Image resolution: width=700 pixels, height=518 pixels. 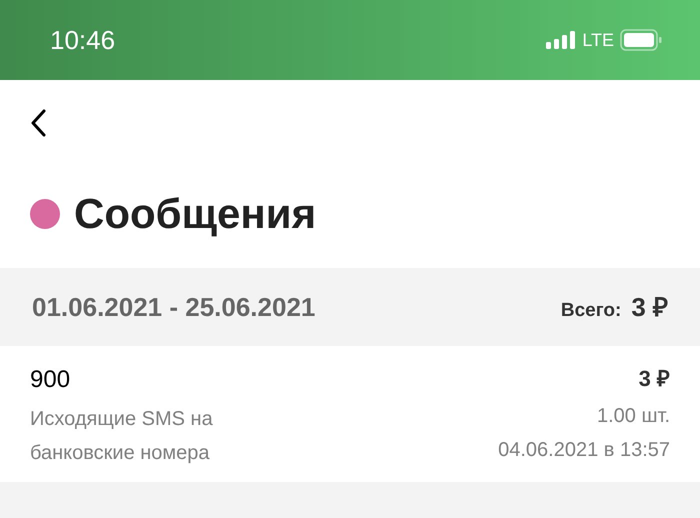 What do you see at coordinates (649, 307) in the screenshot?
I see `total-amount: 3 ₽` at bounding box center [649, 307].